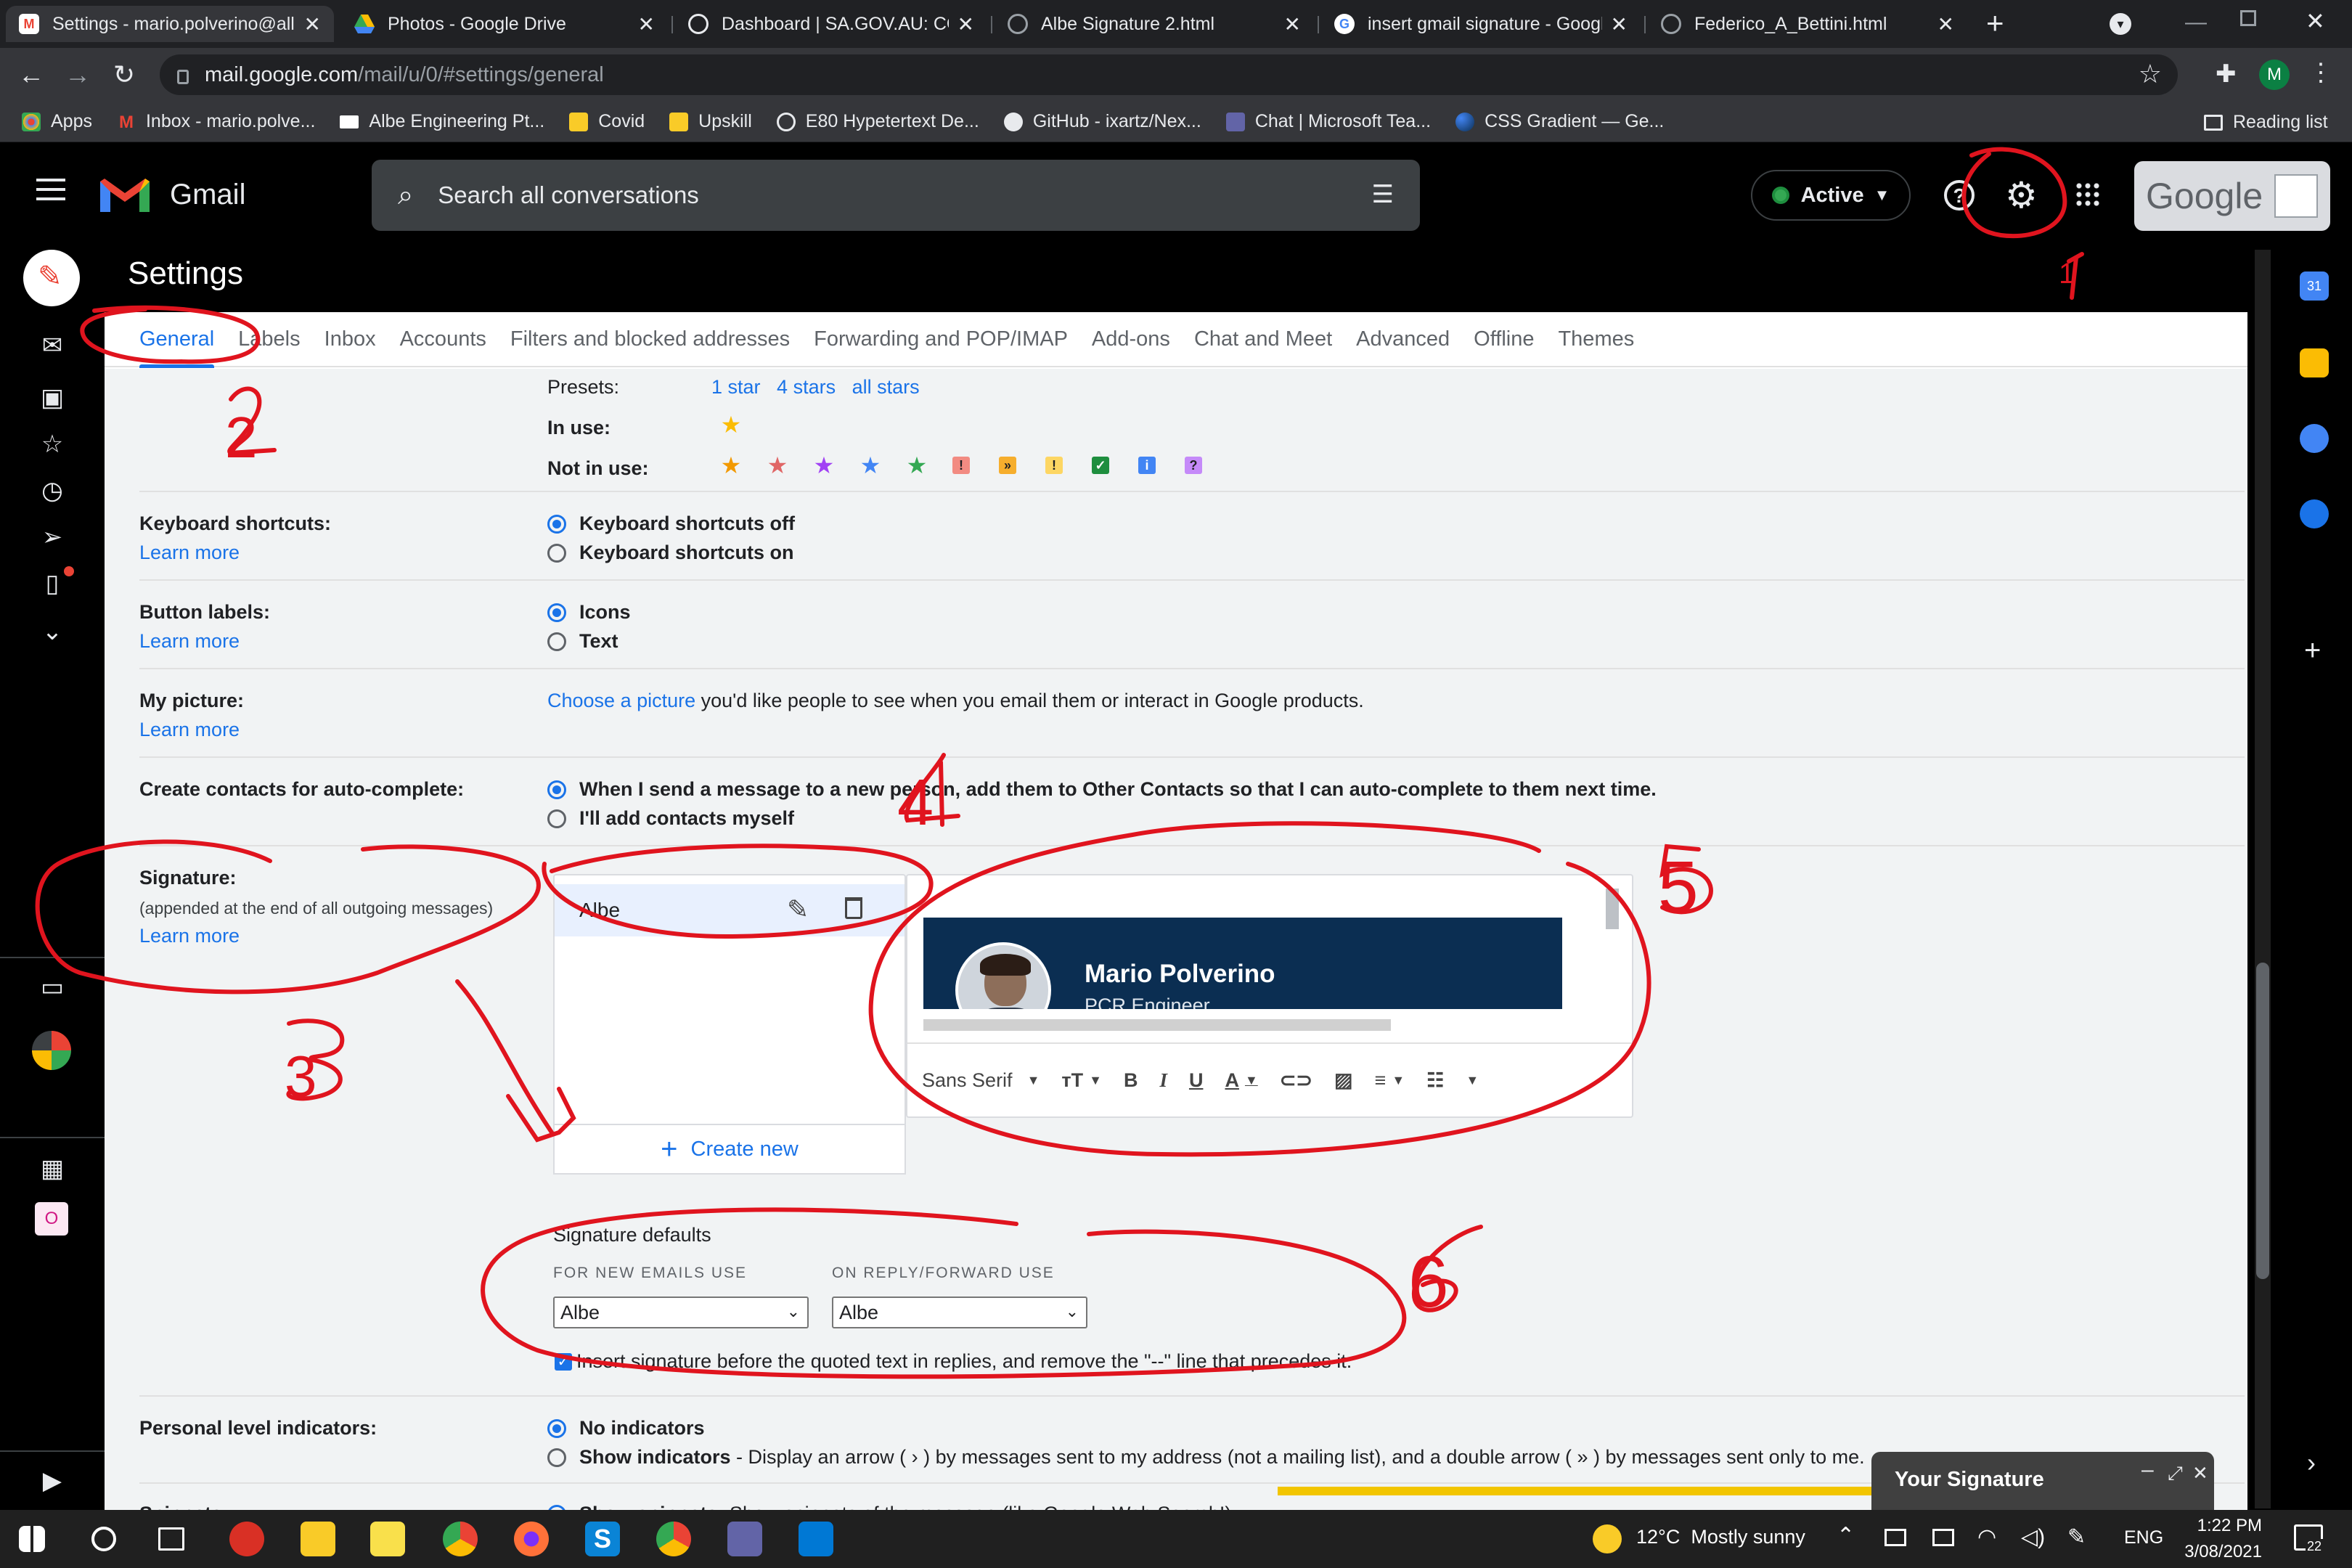 The height and width of the screenshot is (1568, 2352). I want to click on chat-window-header: Your Signature – ⤢ ✕, so click(2043, 1481).